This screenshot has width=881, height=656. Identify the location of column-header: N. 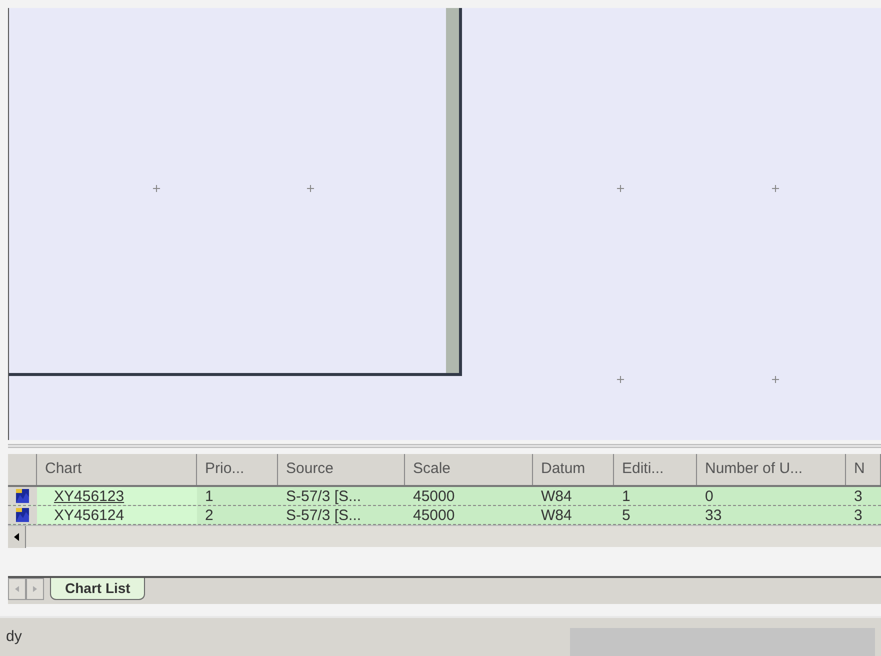
(863, 469).